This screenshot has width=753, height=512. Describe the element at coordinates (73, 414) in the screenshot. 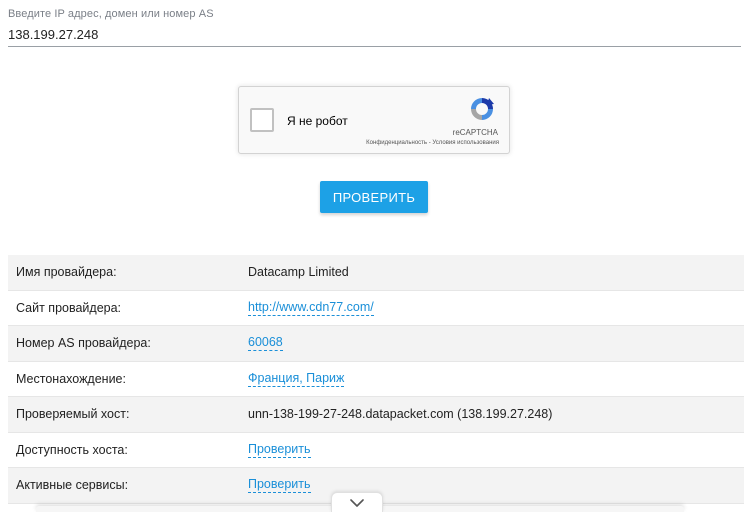

I see `result-key: Проверяемый хост:` at that location.